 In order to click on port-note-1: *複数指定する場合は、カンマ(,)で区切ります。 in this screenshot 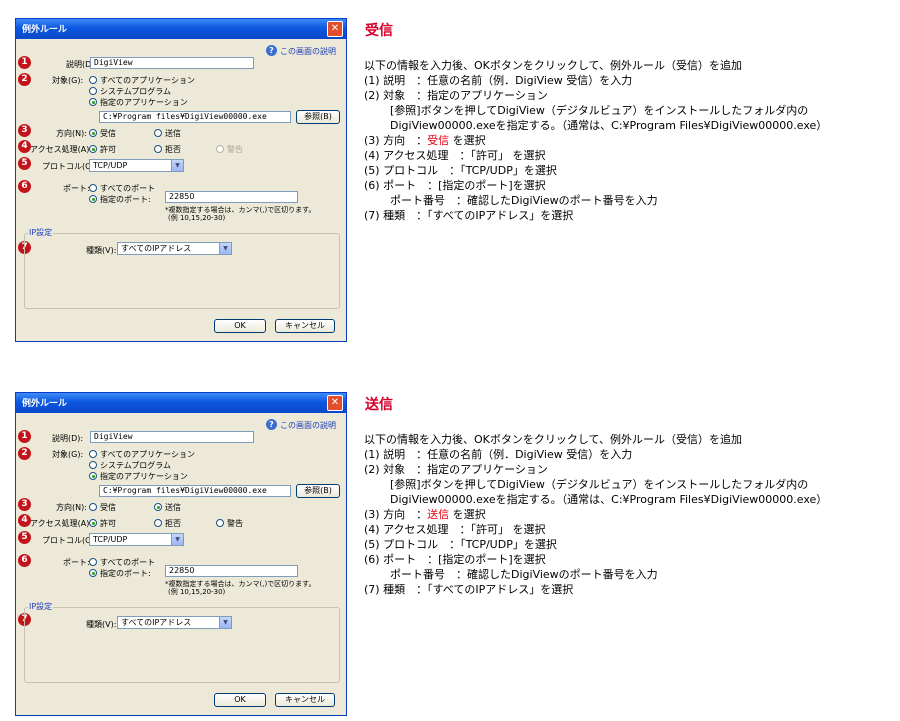, I will do `click(240, 584)`.